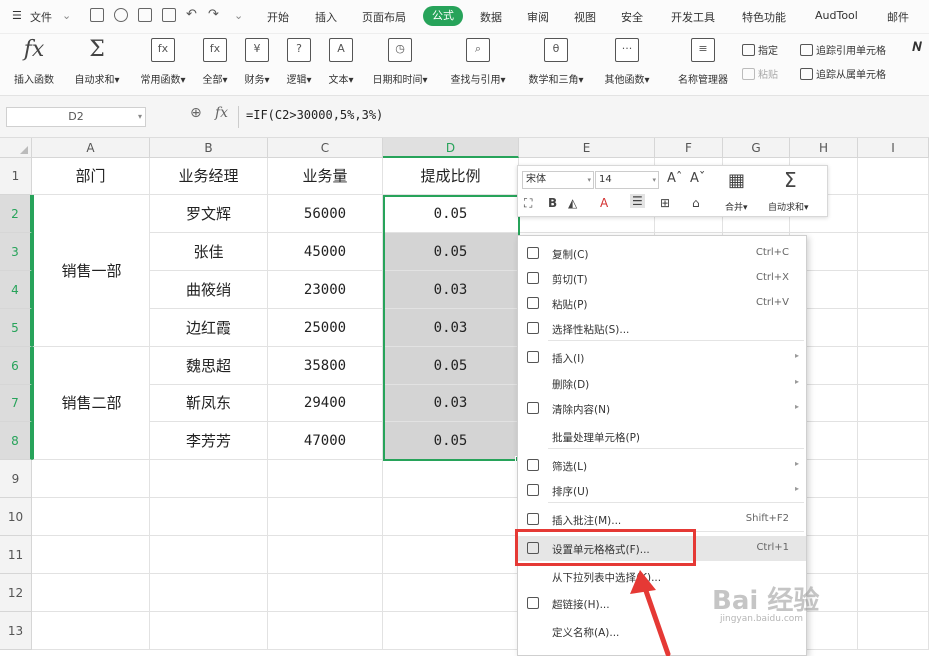  I want to click on row-header-12: 12, so click(16, 593).